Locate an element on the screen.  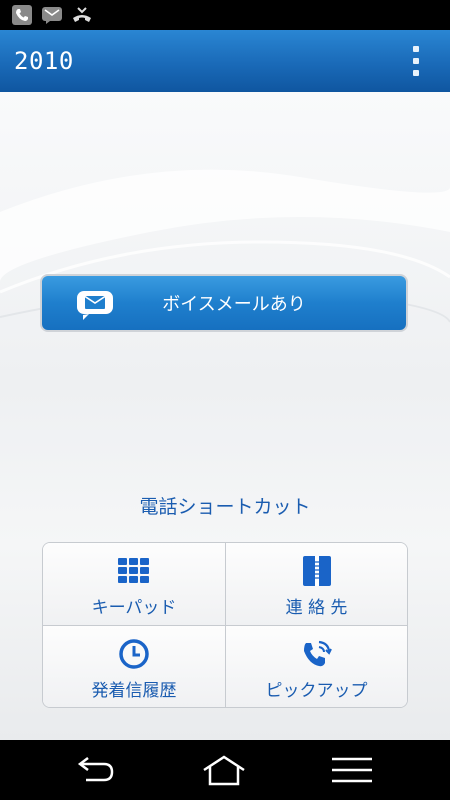
status-bar is located at coordinates (225, 15).